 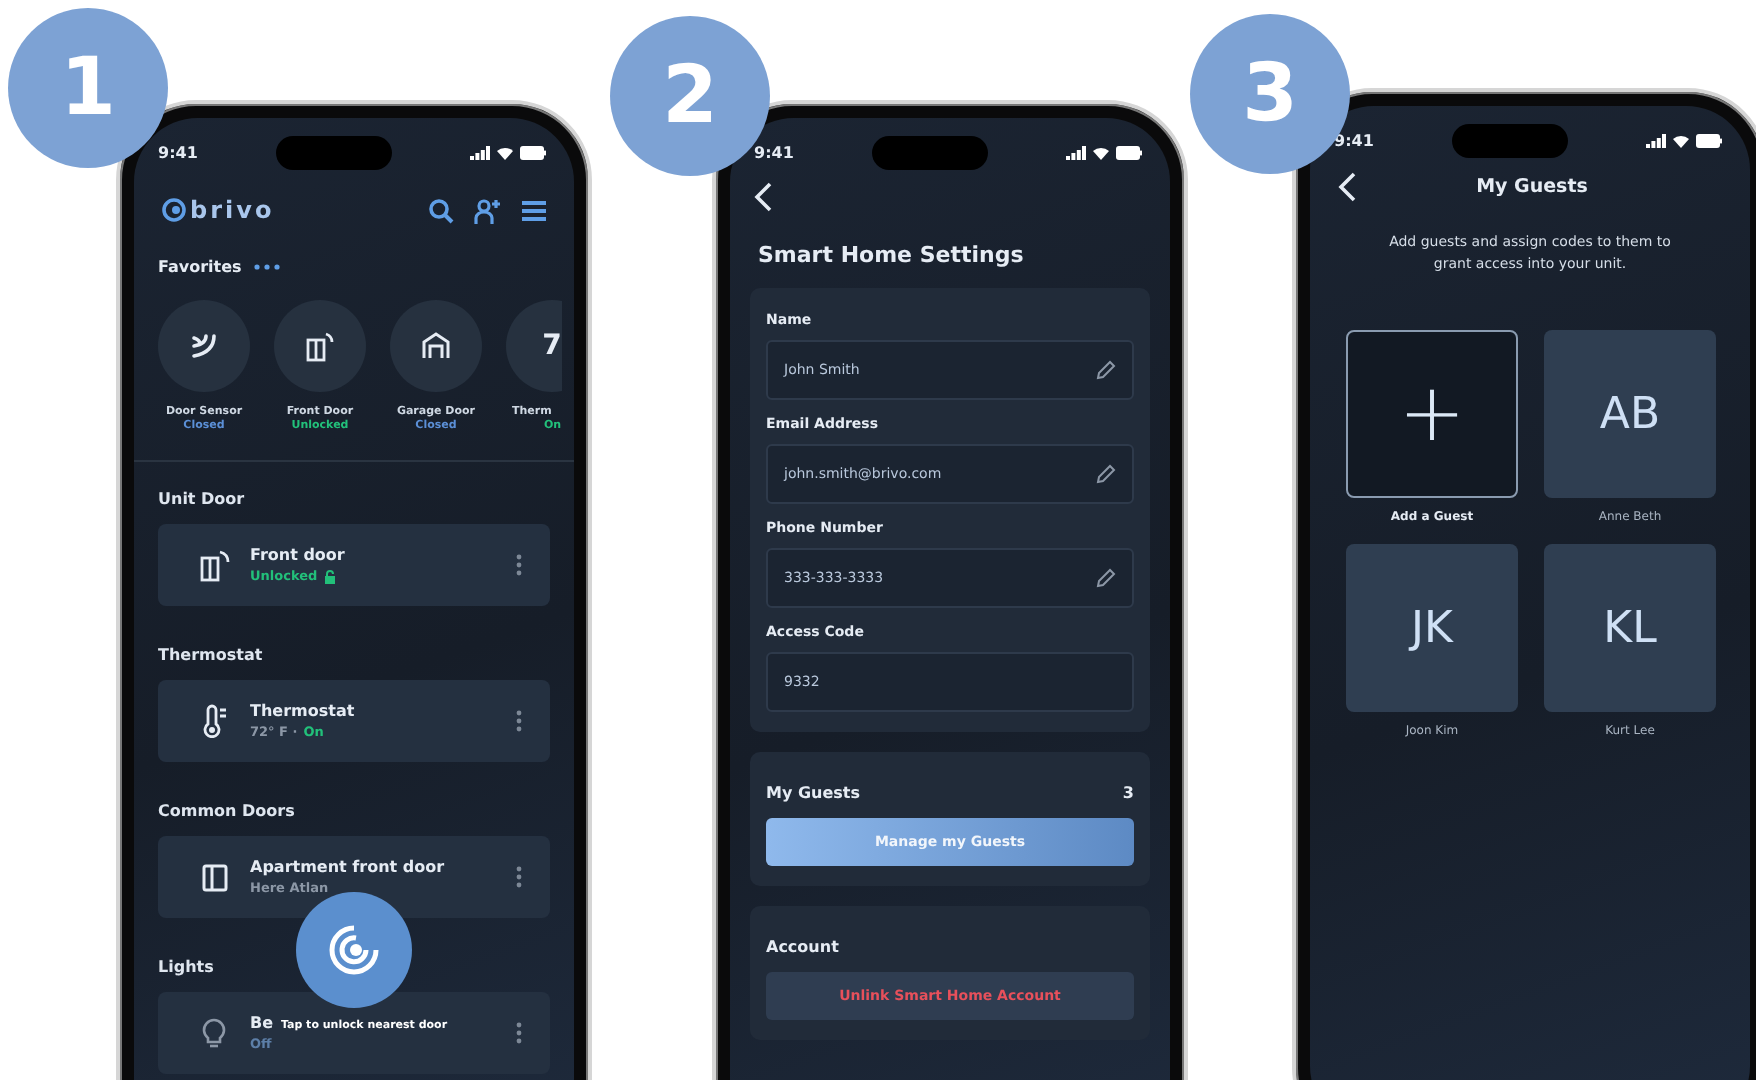 I want to click on sensor-waves-icon, so click(x=204, y=346).